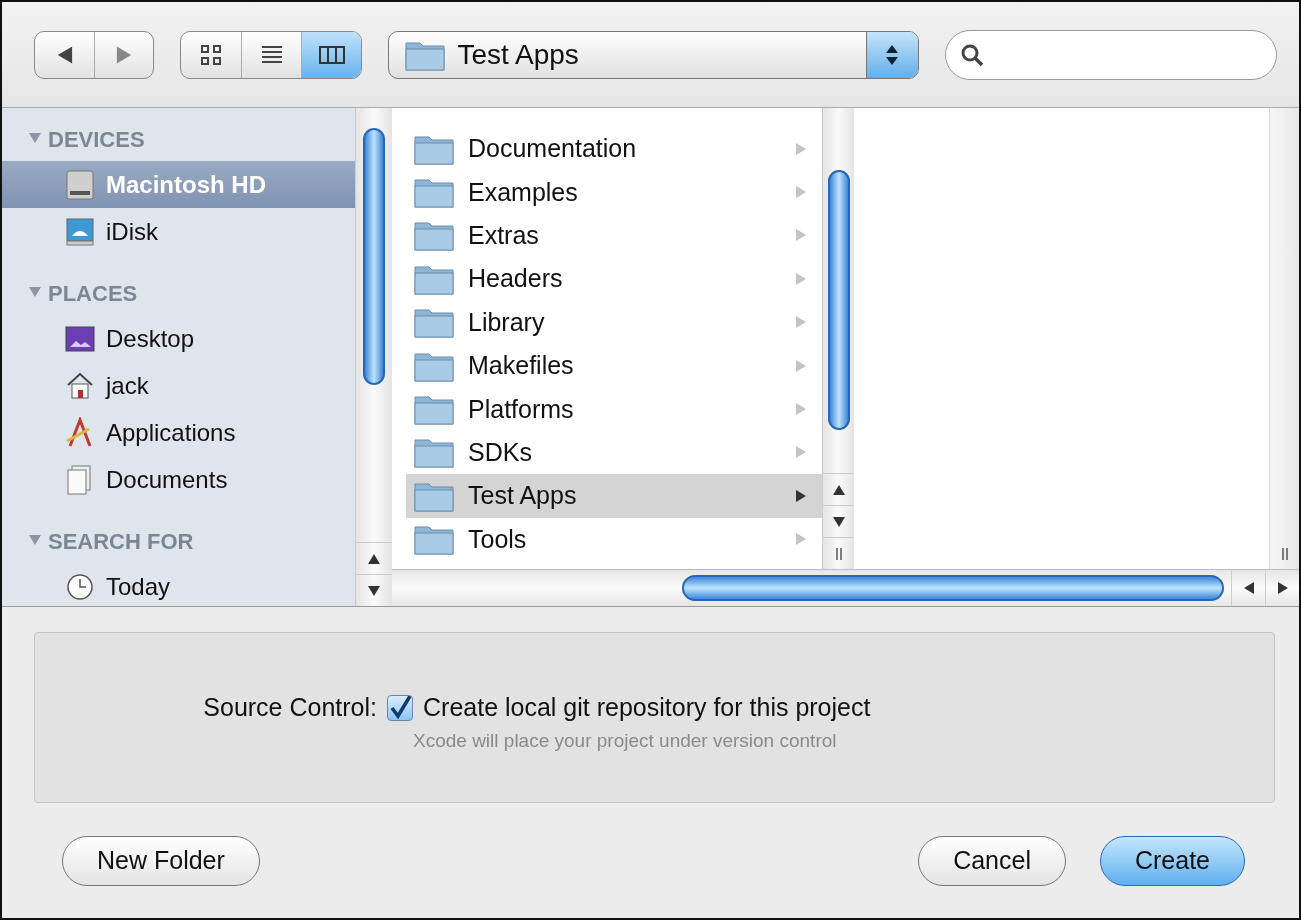 This screenshot has width=1301, height=920. What do you see at coordinates (614, 322) in the screenshot?
I see `folder-row: Library` at bounding box center [614, 322].